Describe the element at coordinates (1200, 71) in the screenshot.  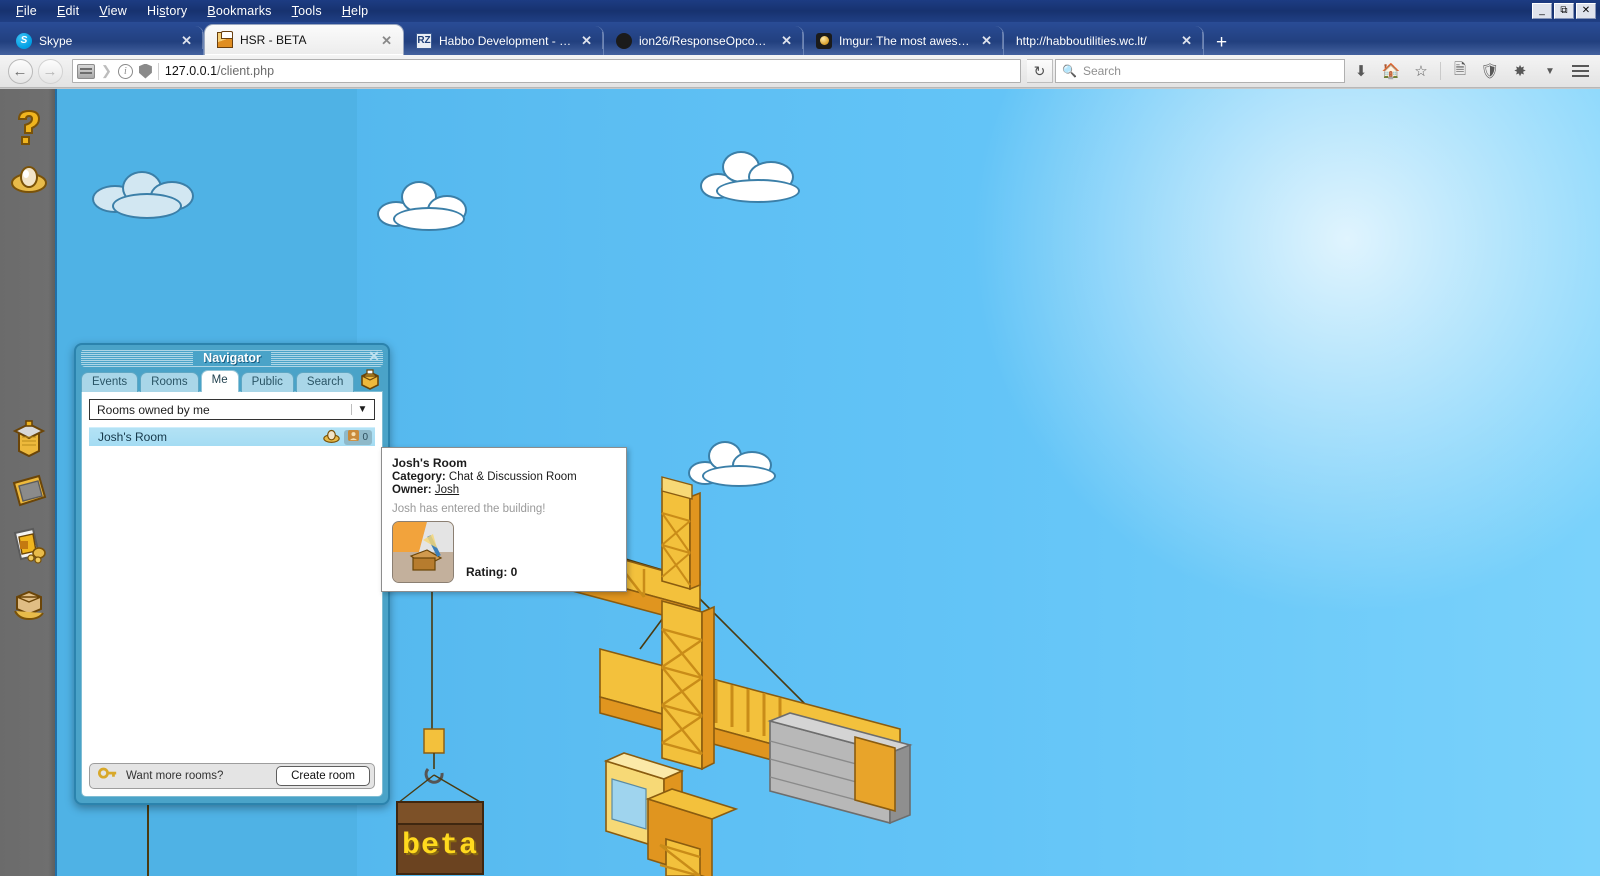
I see `search-bar: 🔍 Search` at that location.